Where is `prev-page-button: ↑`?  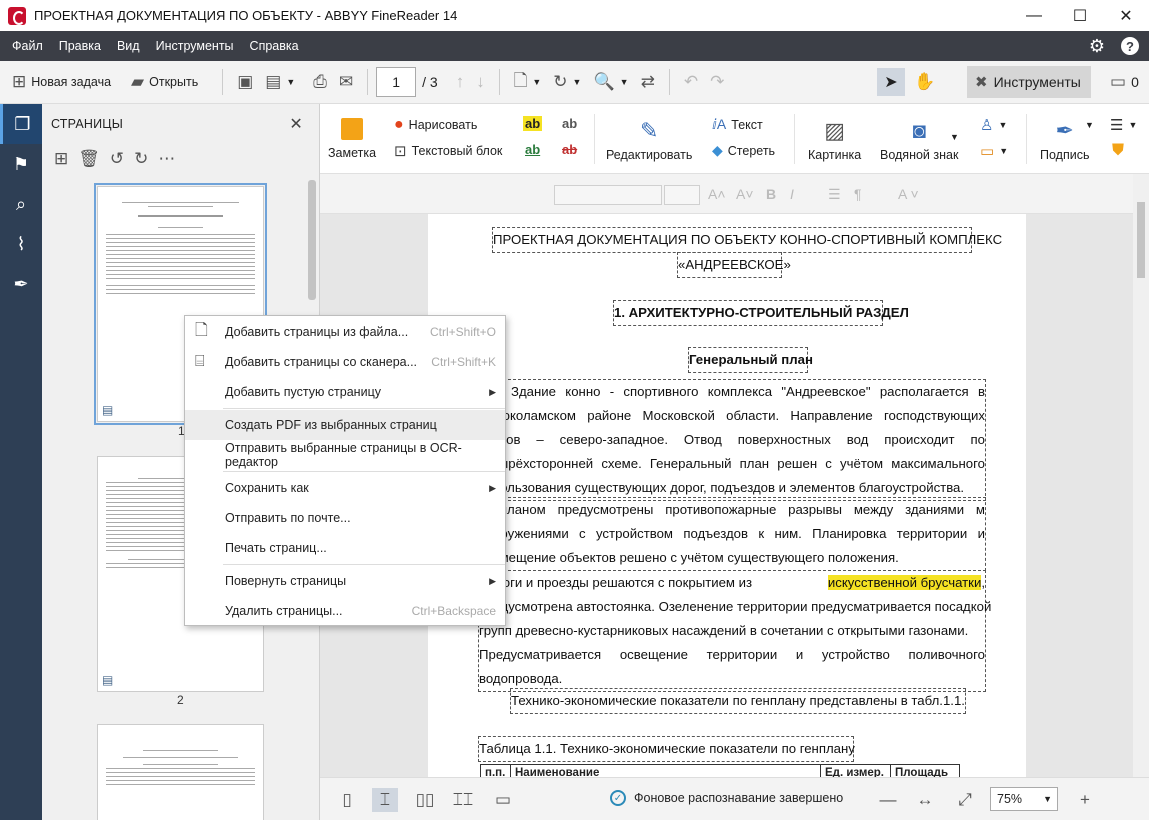 prev-page-button: ↑ is located at coordinates (460, 82).